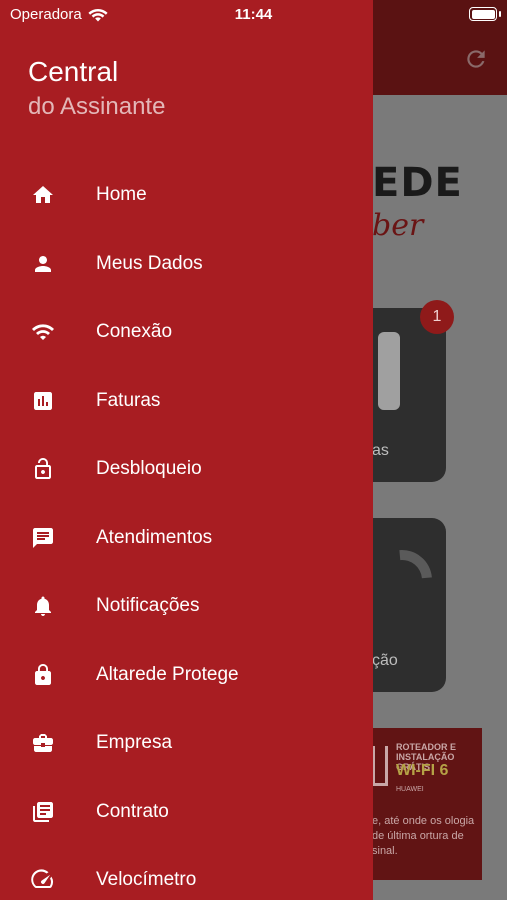  I want to click on status-bar: Operadora 11:44, so click(253, 15).